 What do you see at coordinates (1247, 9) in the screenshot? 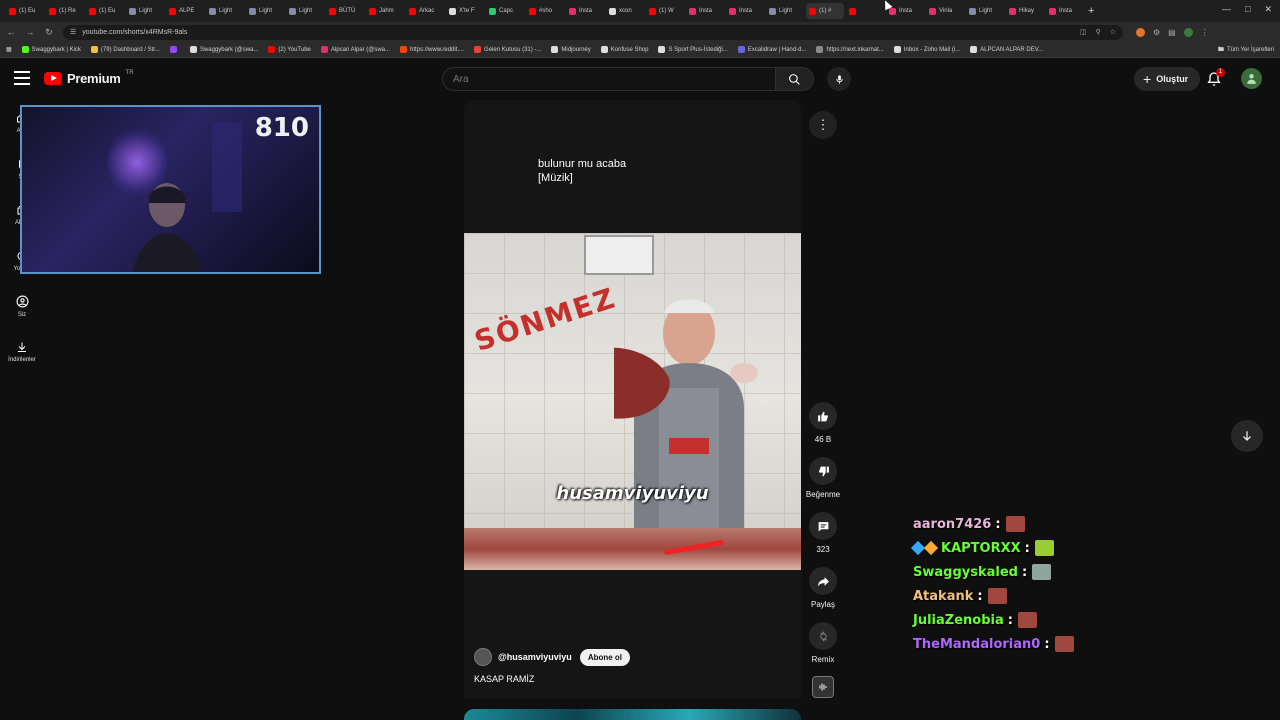
I see `maximize-icon: □` at bounding box center [1247, 9].